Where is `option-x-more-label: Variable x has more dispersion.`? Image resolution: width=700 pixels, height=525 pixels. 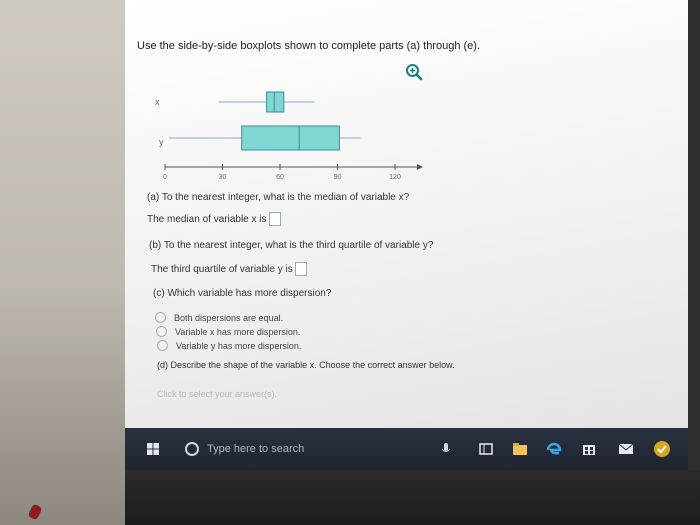 option-x-more-label: Variable x has more dispersion. is located at coordinates (238, 331).